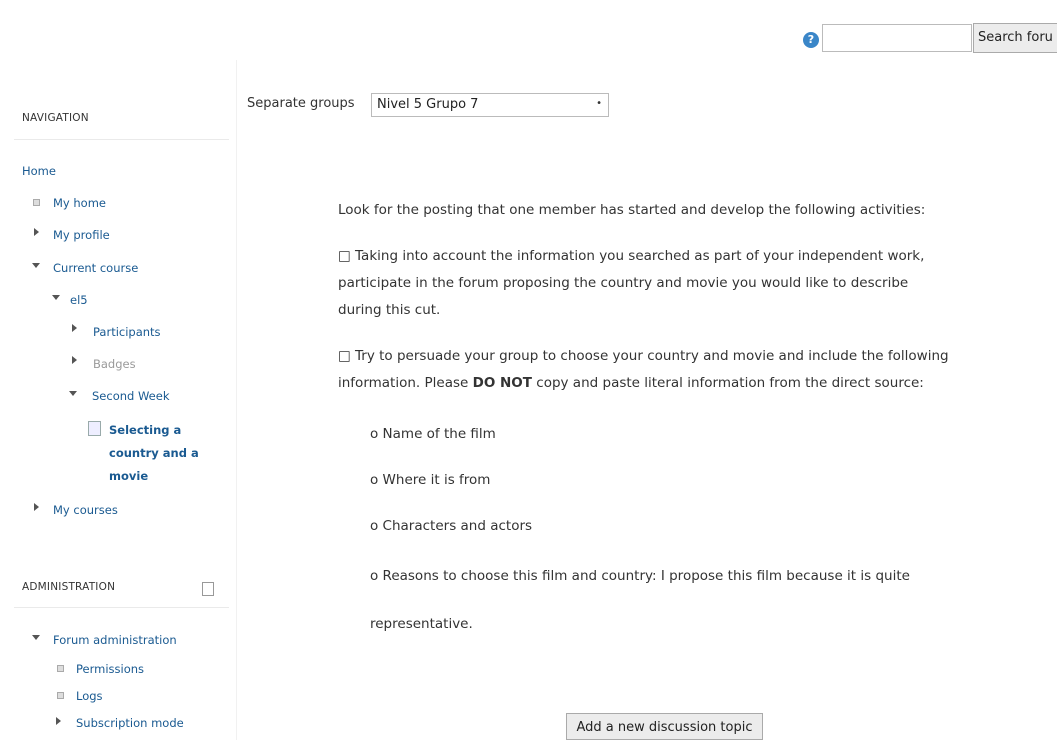  Describe the element at coordinates (128, 476) in the screenshot. I see `nav-activity-line3: movie` at that location.